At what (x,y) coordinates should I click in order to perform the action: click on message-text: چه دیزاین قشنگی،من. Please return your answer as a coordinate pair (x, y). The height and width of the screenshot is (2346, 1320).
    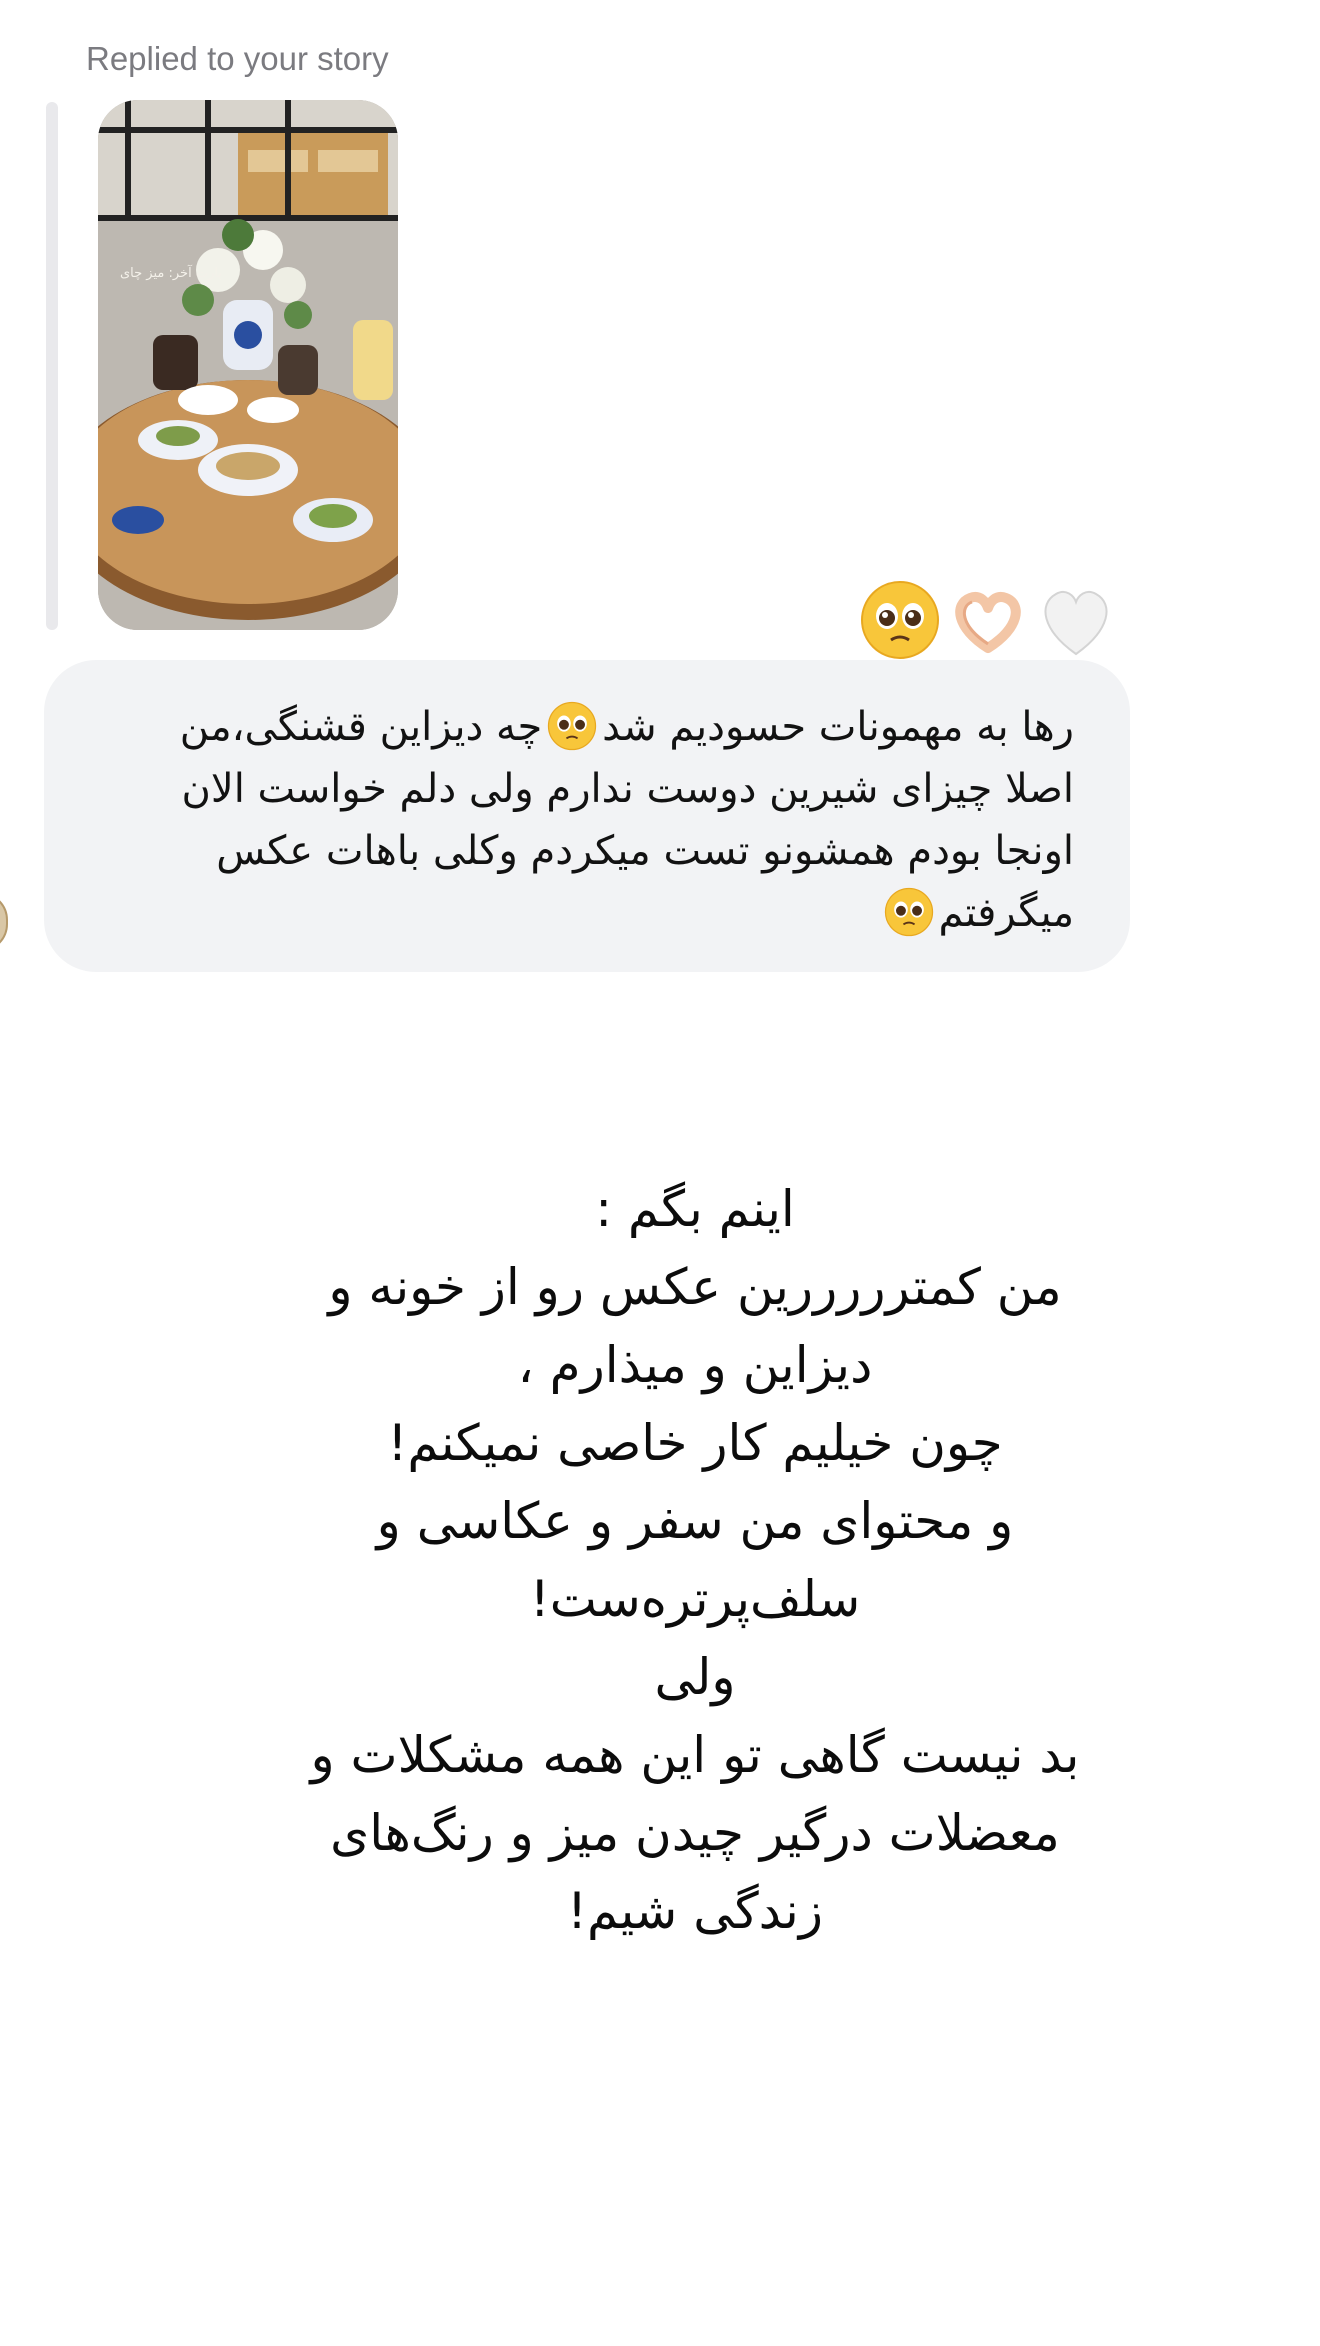
    Looking at the image, I should click on (361, 727).